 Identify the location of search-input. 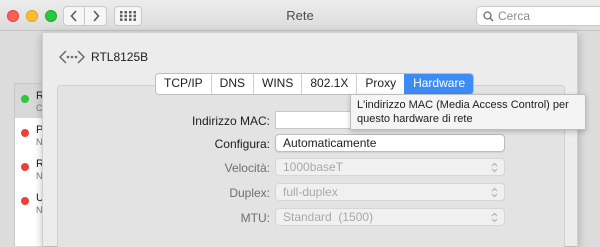
(543, 16).